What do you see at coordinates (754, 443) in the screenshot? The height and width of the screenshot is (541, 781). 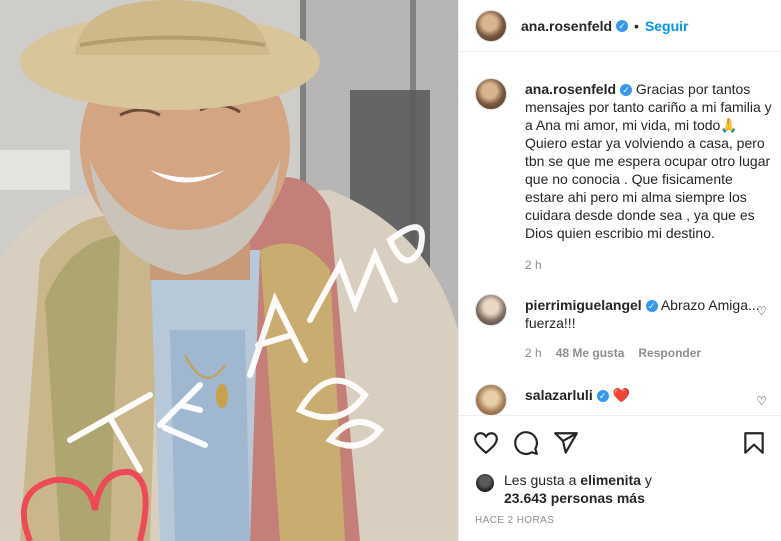 I see `save-icon` at bounding box center [754, 443].